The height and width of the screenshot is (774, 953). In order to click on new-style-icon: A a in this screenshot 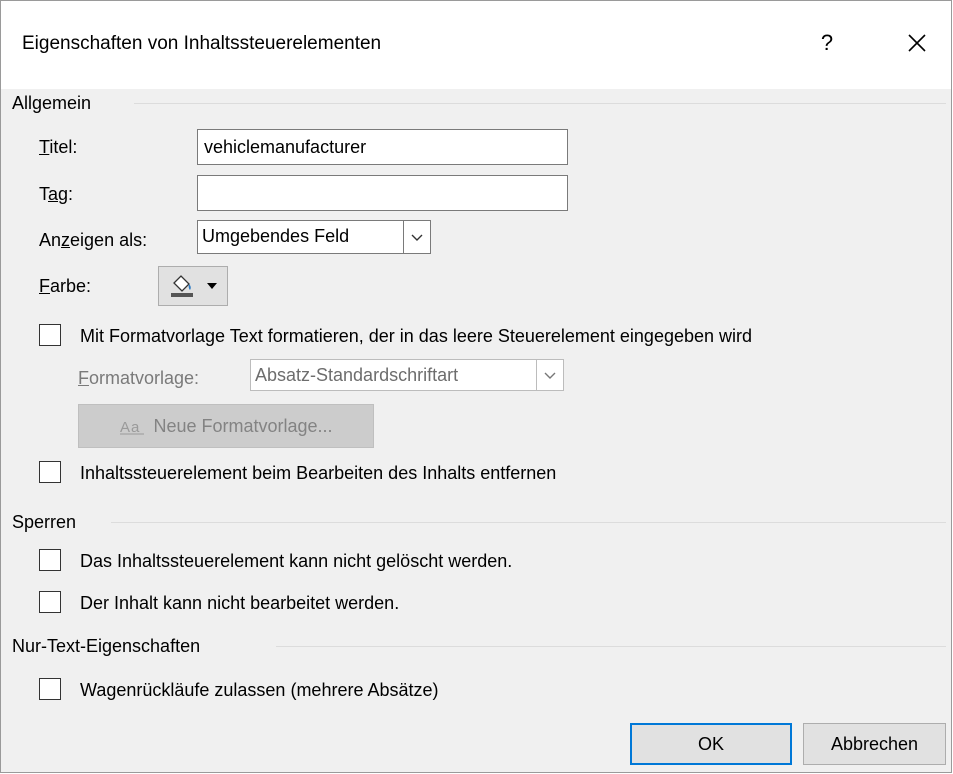, I will do `click(132, 427)`.